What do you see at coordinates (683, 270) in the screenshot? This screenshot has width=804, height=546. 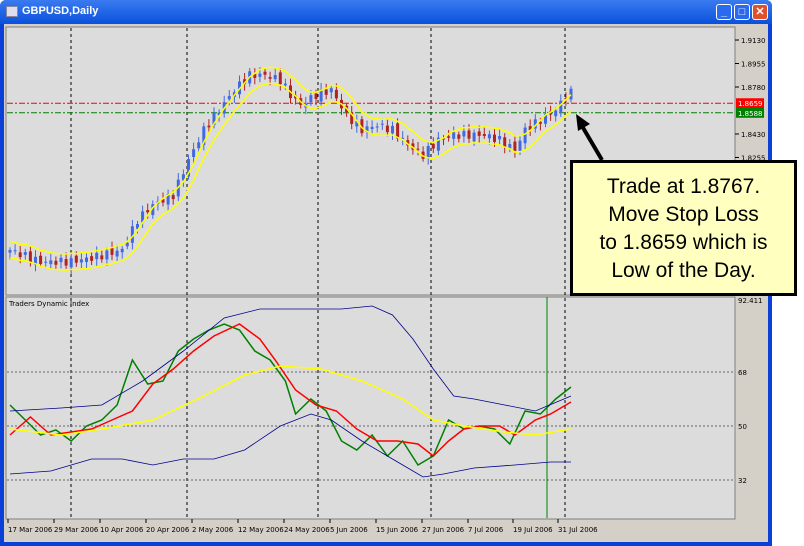 I see `callout-line: Low of the Day.` at bounding box center [683, 270].